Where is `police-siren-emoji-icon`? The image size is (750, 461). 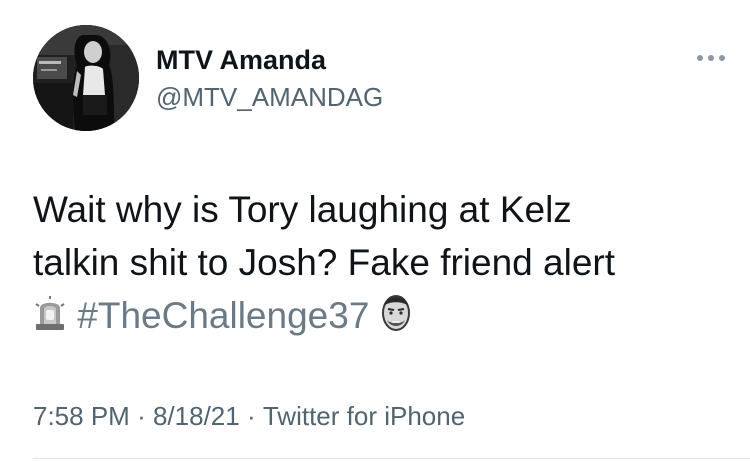 police-siren-emoji-icon is located at coordinates (50, 319).